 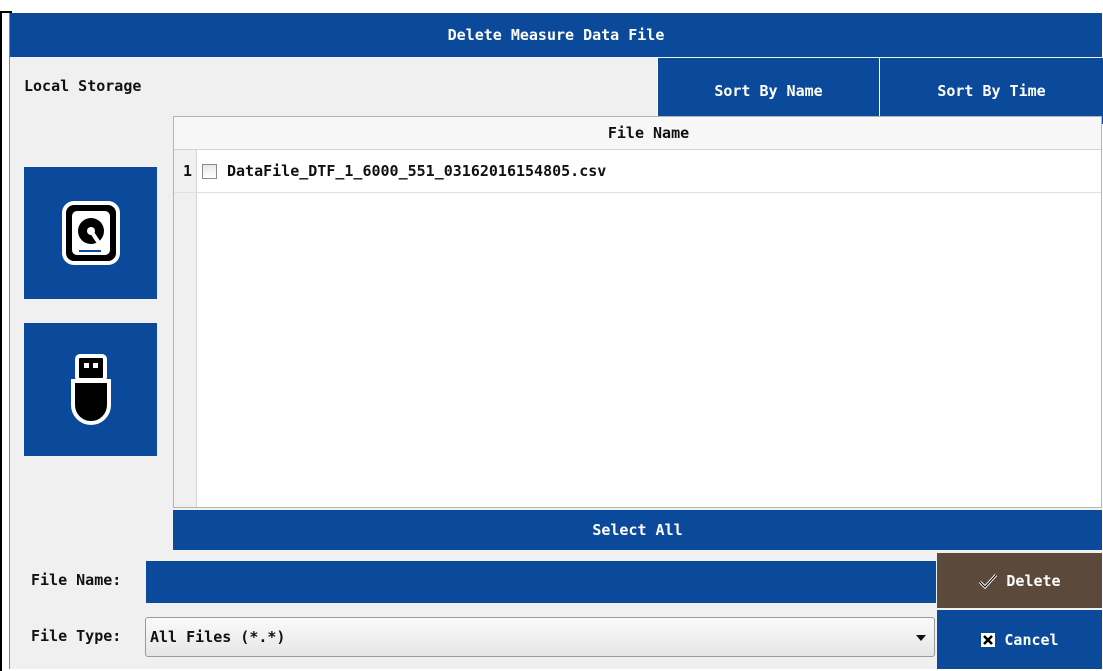 I want to click on usb-drive-icon, so click(x=91, y=390).